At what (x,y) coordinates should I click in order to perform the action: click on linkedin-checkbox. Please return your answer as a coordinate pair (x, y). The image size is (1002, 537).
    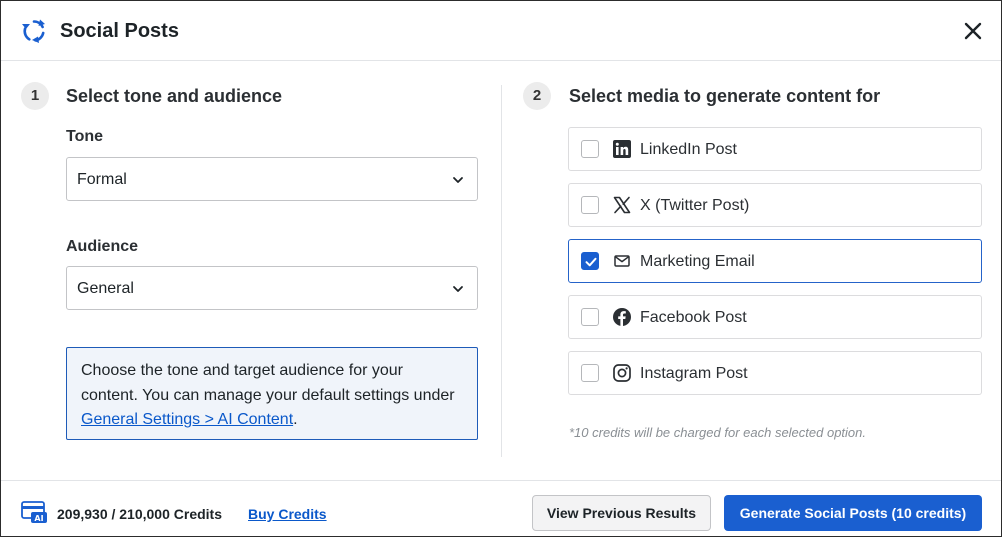
    Looking at the image, I should click on (590, 149).